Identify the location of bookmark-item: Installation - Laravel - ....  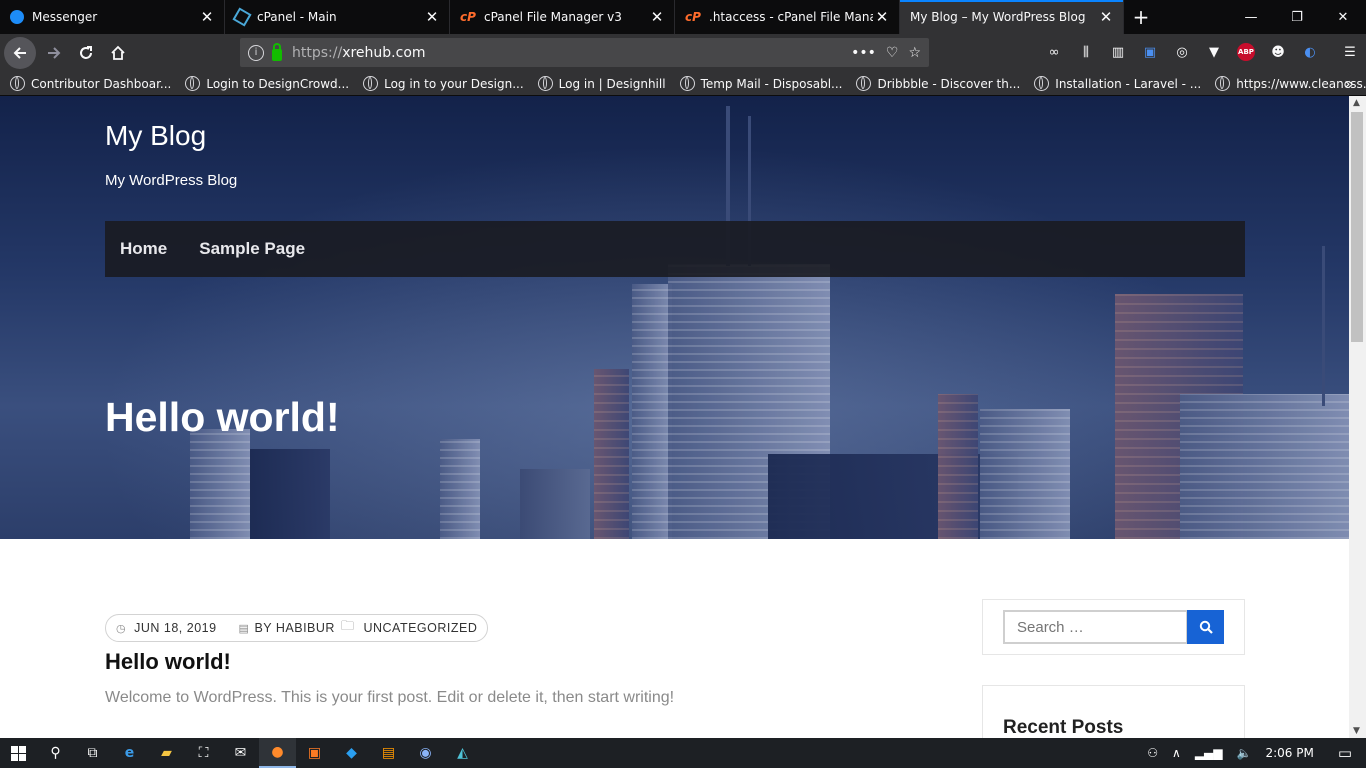
(1117, 83).